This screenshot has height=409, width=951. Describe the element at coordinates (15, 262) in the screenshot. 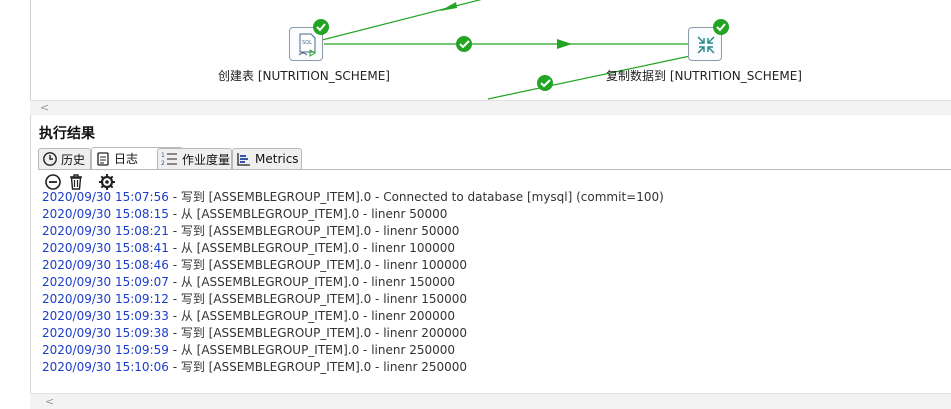

I see `left-gutter` at that location.